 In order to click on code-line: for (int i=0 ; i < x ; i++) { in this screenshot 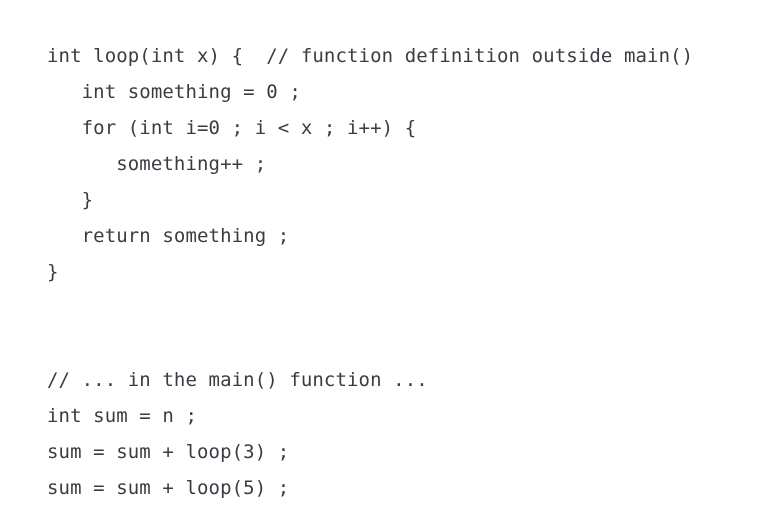, I will do `click(232, 128)`.